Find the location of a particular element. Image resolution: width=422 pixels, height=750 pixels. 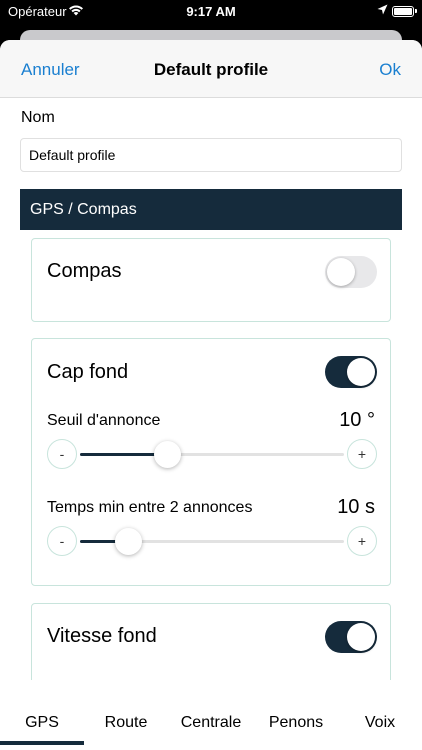

nav-bar: Annuler Default profile Ok is located at coordinates (211, 69).